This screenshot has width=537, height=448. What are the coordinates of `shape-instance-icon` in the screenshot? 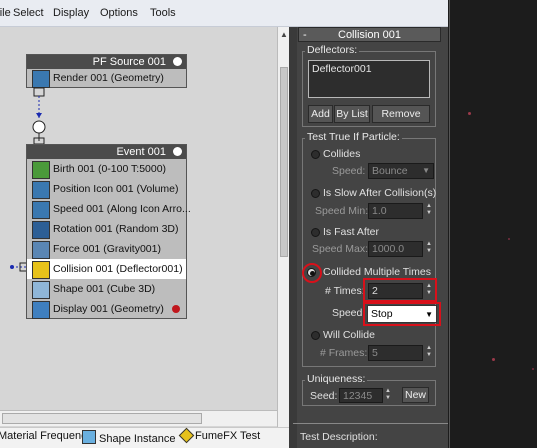 It's located at (89, 437).